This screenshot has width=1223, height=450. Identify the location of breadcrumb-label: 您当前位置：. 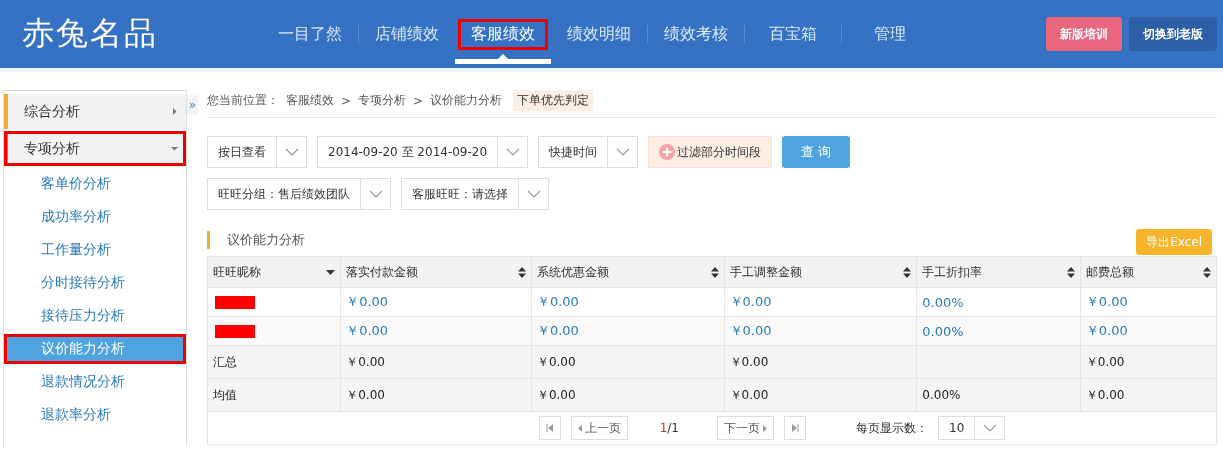
(243, 100).